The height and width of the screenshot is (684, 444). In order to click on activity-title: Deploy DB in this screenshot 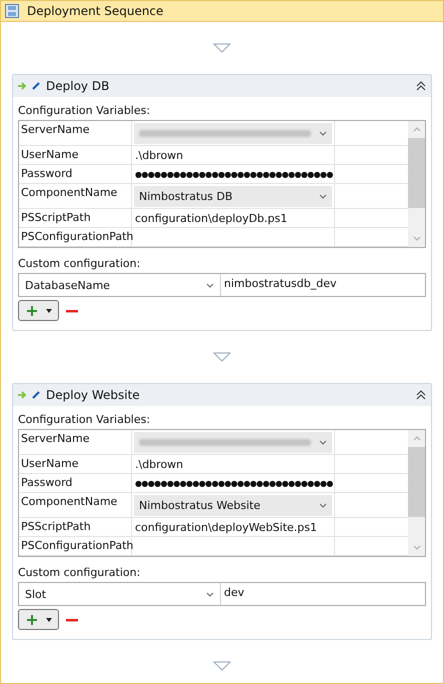, I will do `click(78, 86)`.